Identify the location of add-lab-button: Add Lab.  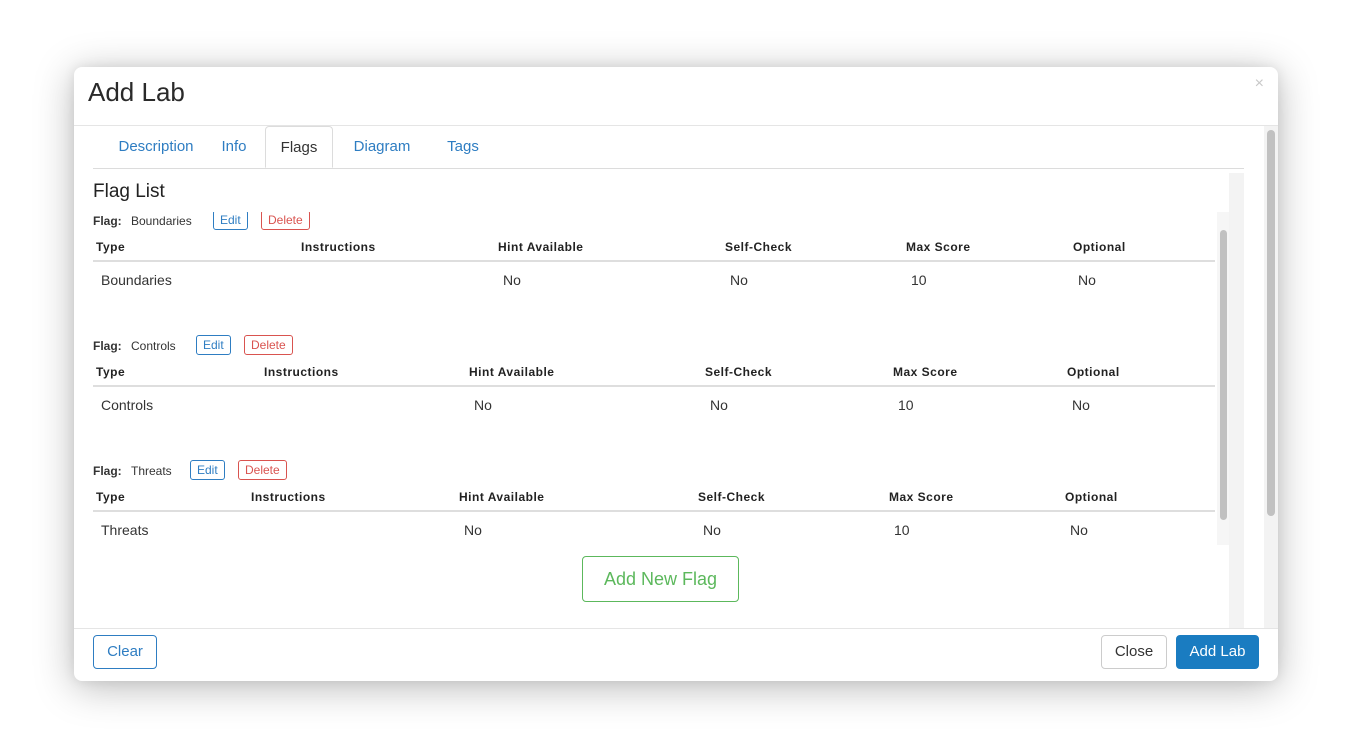
(1217, 652).